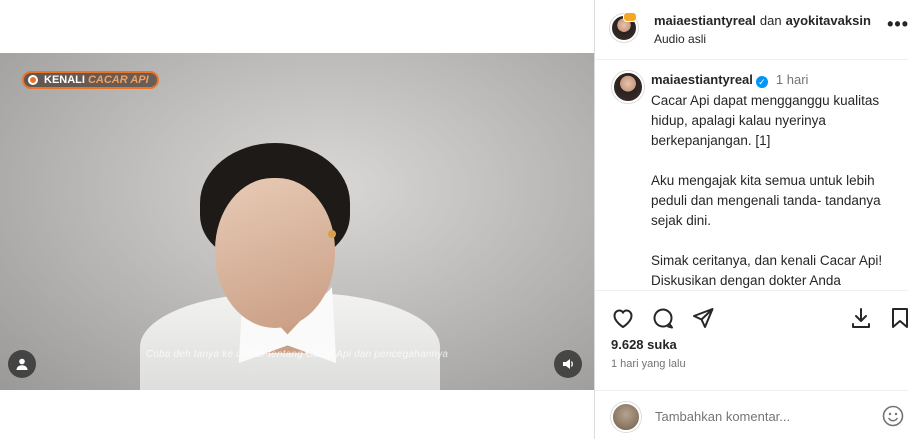 The image size is (908, 439). Describe the element at coordinates (792, 79) in the screenshot. I see `caption-time: 1 hari` at that location.